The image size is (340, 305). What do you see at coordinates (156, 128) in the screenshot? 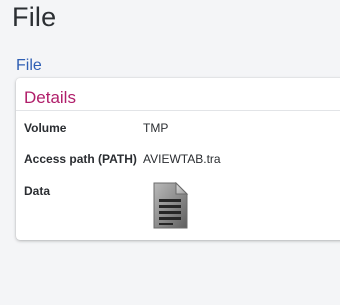
I see `volume-value: TMP` at bounding box center [156, 128].